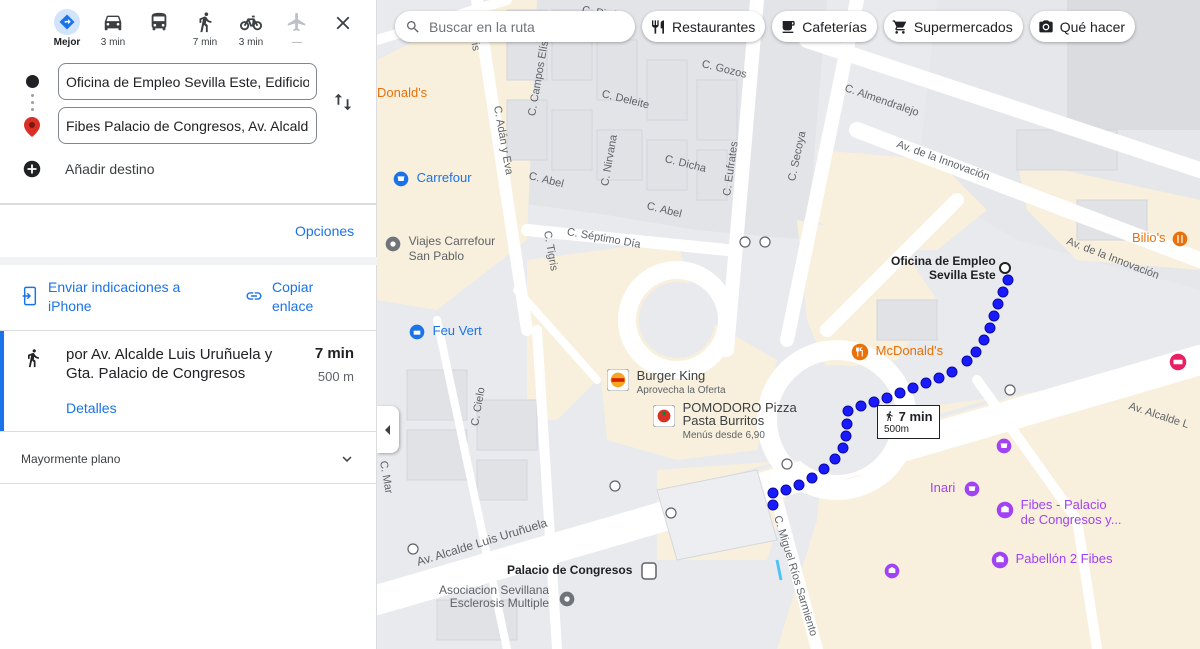 The image size is (1200, 649). I want to click on poi-mcdonalds: McDonald's, so click(897, 352).